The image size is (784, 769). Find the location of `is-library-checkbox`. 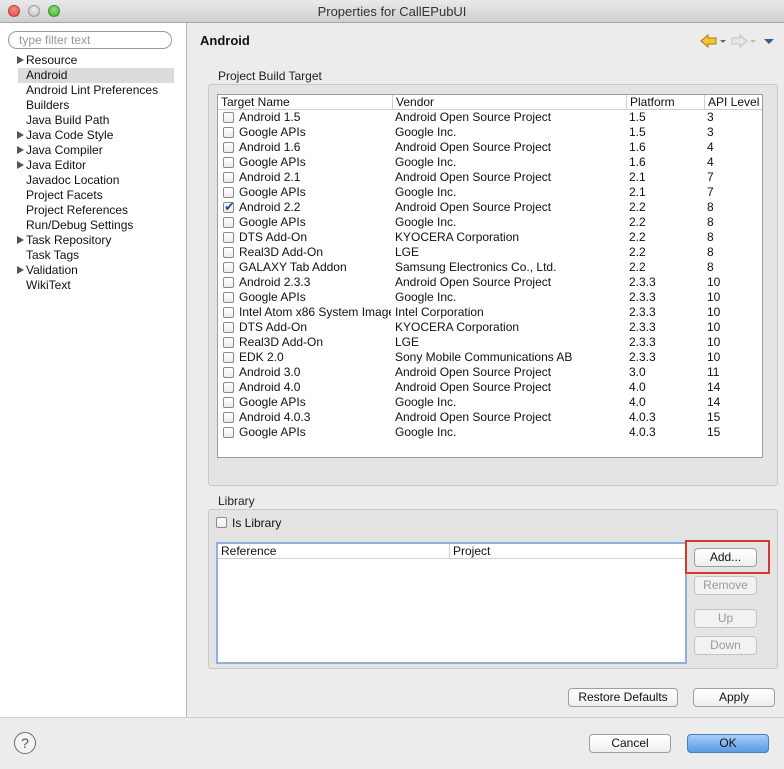

is-library-checkbox is located at coordinates (221, 522).